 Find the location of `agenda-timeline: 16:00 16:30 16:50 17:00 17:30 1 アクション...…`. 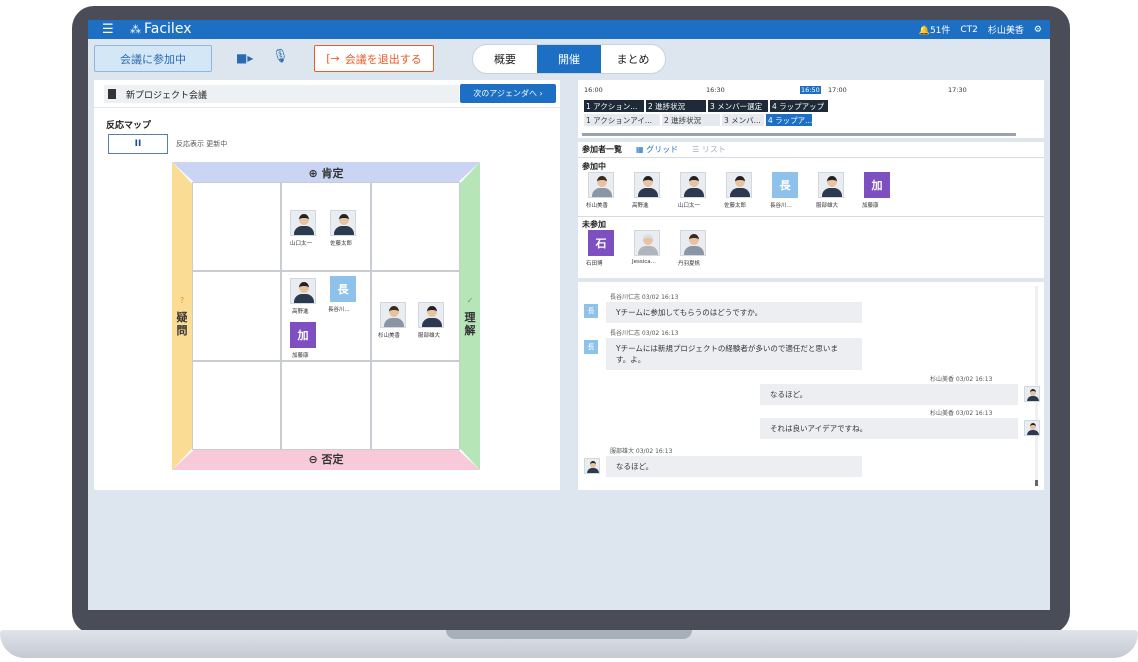

agenda-timeline: 16:00 16:30 16:50 17:00 17:30 1 アクション...… is located at coordinates (811, 109).